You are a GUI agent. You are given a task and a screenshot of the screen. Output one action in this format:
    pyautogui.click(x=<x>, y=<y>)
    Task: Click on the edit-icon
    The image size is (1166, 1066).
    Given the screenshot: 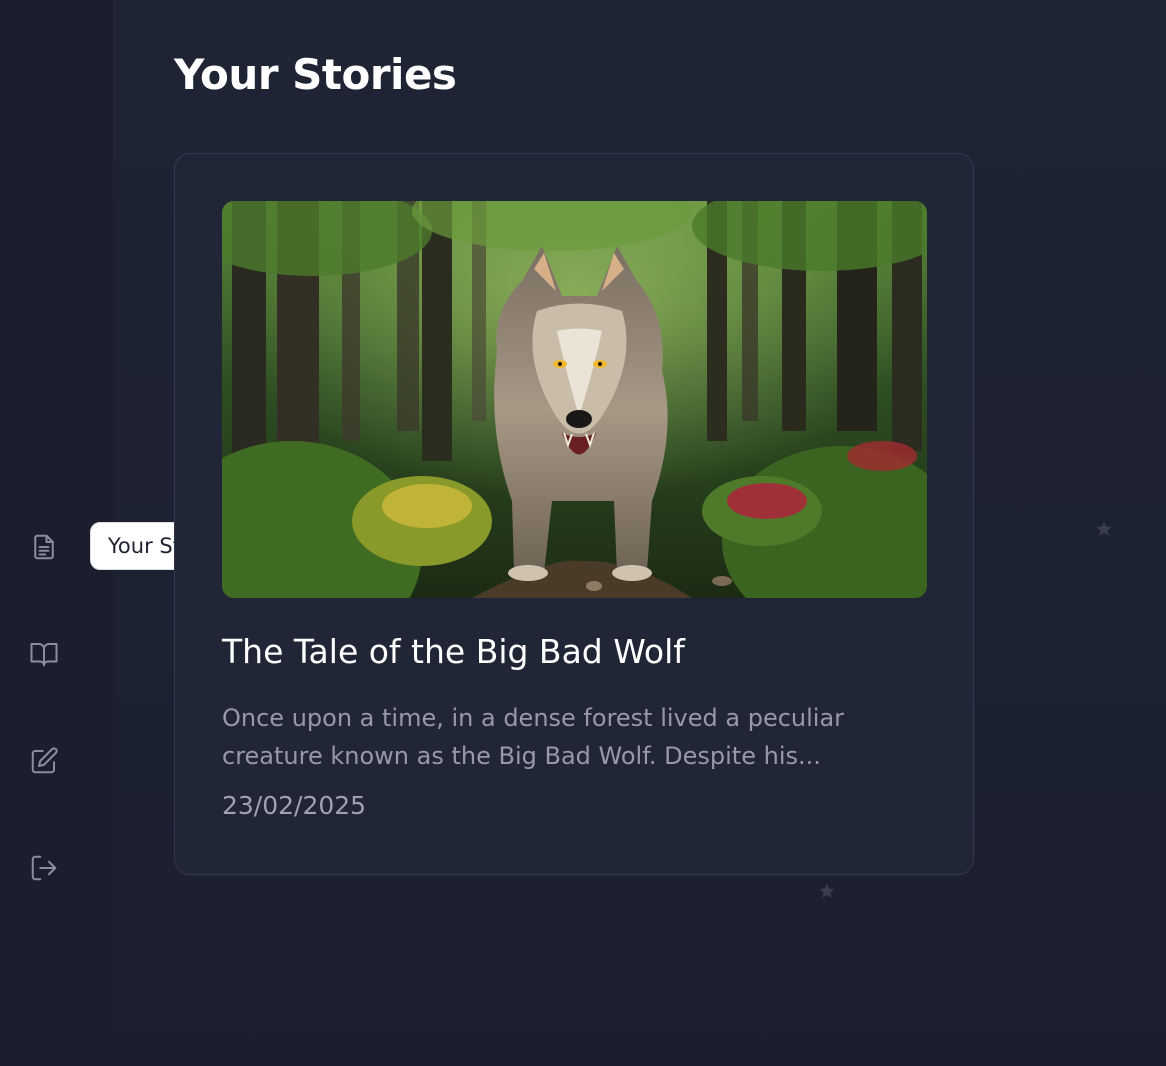 What is the action you would take?
    pyautogui.click(x=44, y=760)
    